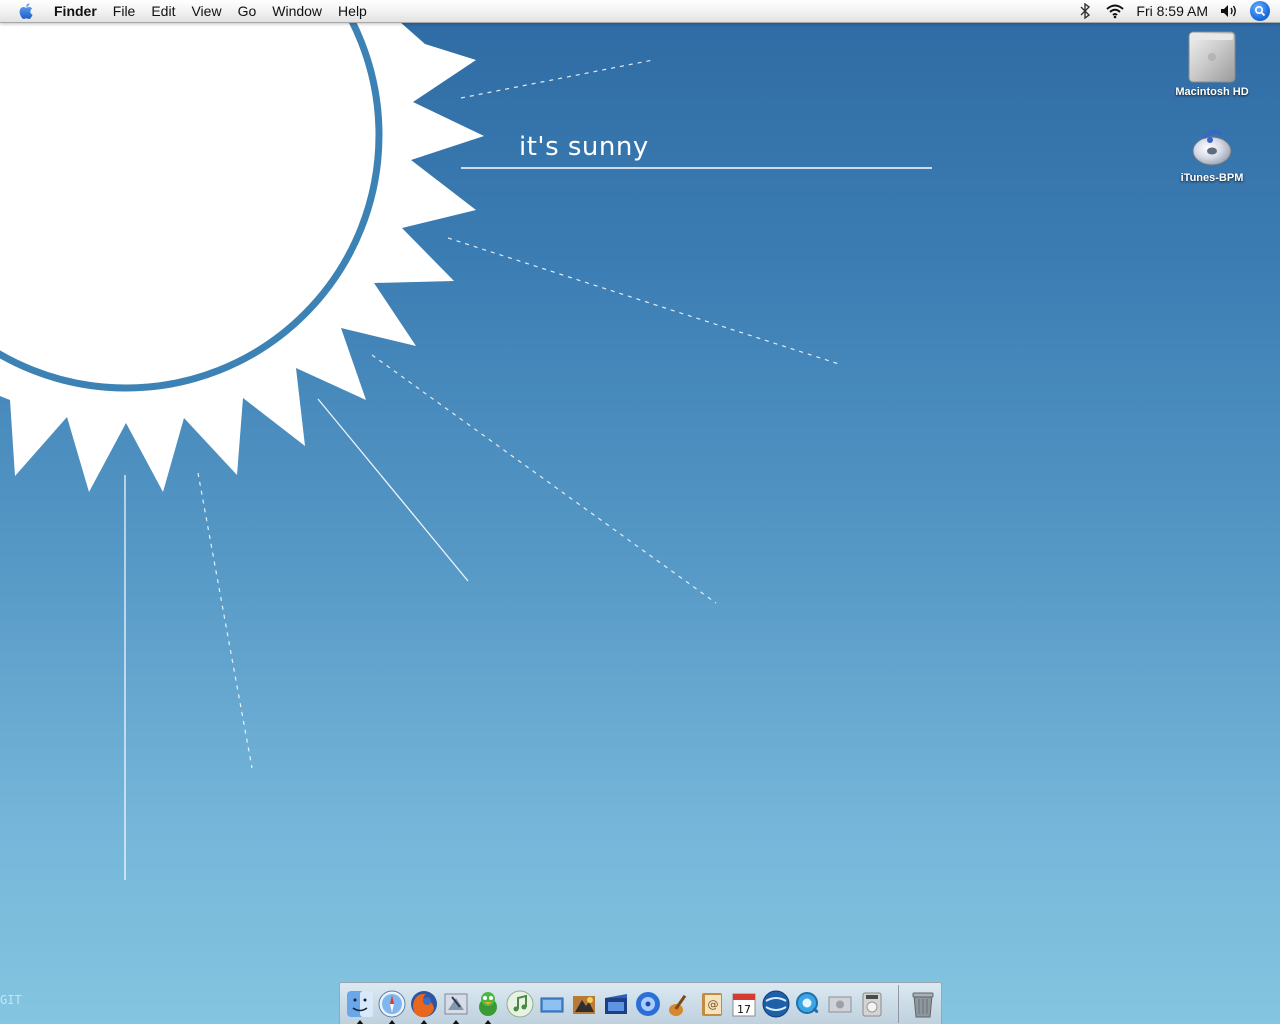 The image size is (1280, 1024). I want to click on system-preferences-icon, so click(840, 1004).